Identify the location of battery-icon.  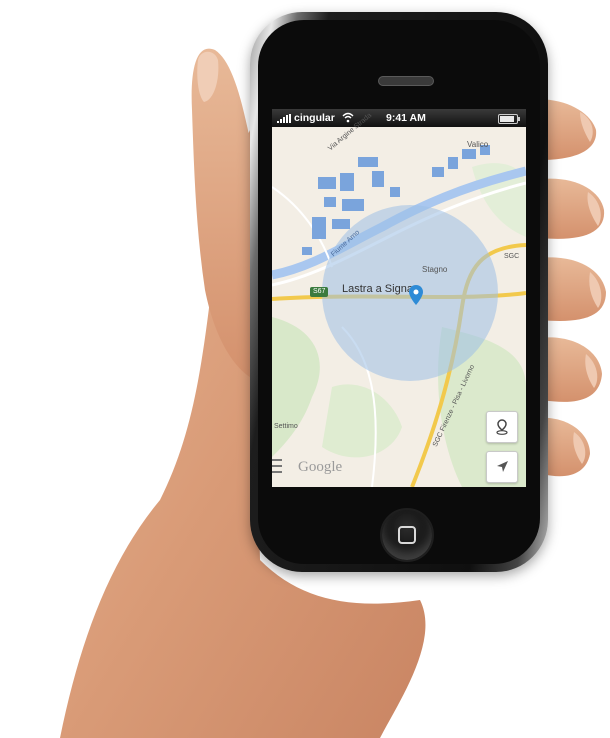
(509, 119).